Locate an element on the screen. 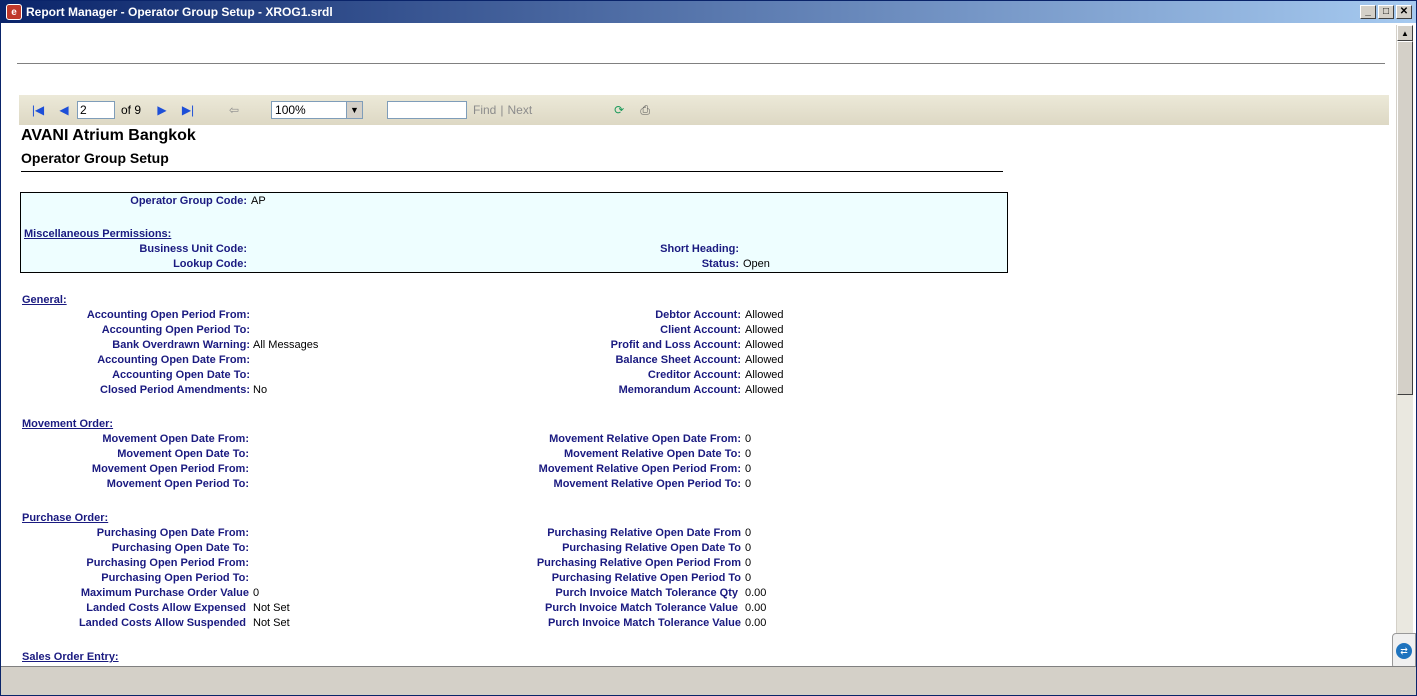 Image resolution: width=1417 pixels, height=696 pixels. purchase-left-label: Landed Costs Allow Suspended is located at coordinates (162, 623).